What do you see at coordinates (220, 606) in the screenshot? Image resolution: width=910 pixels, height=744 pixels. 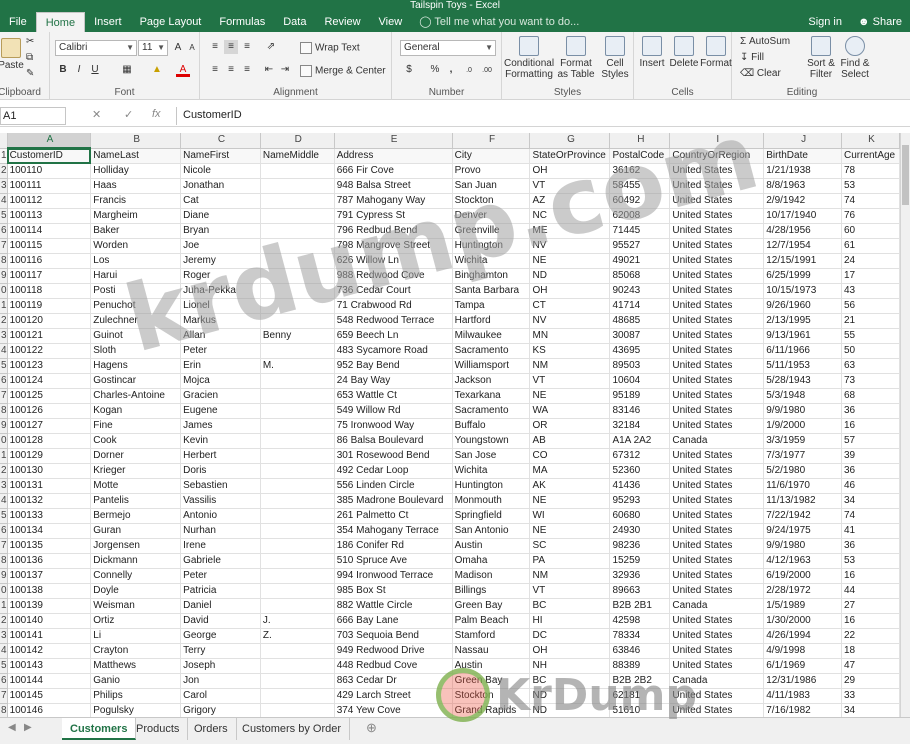 I see `cell: Daniel` at bounding box center [220, 606].